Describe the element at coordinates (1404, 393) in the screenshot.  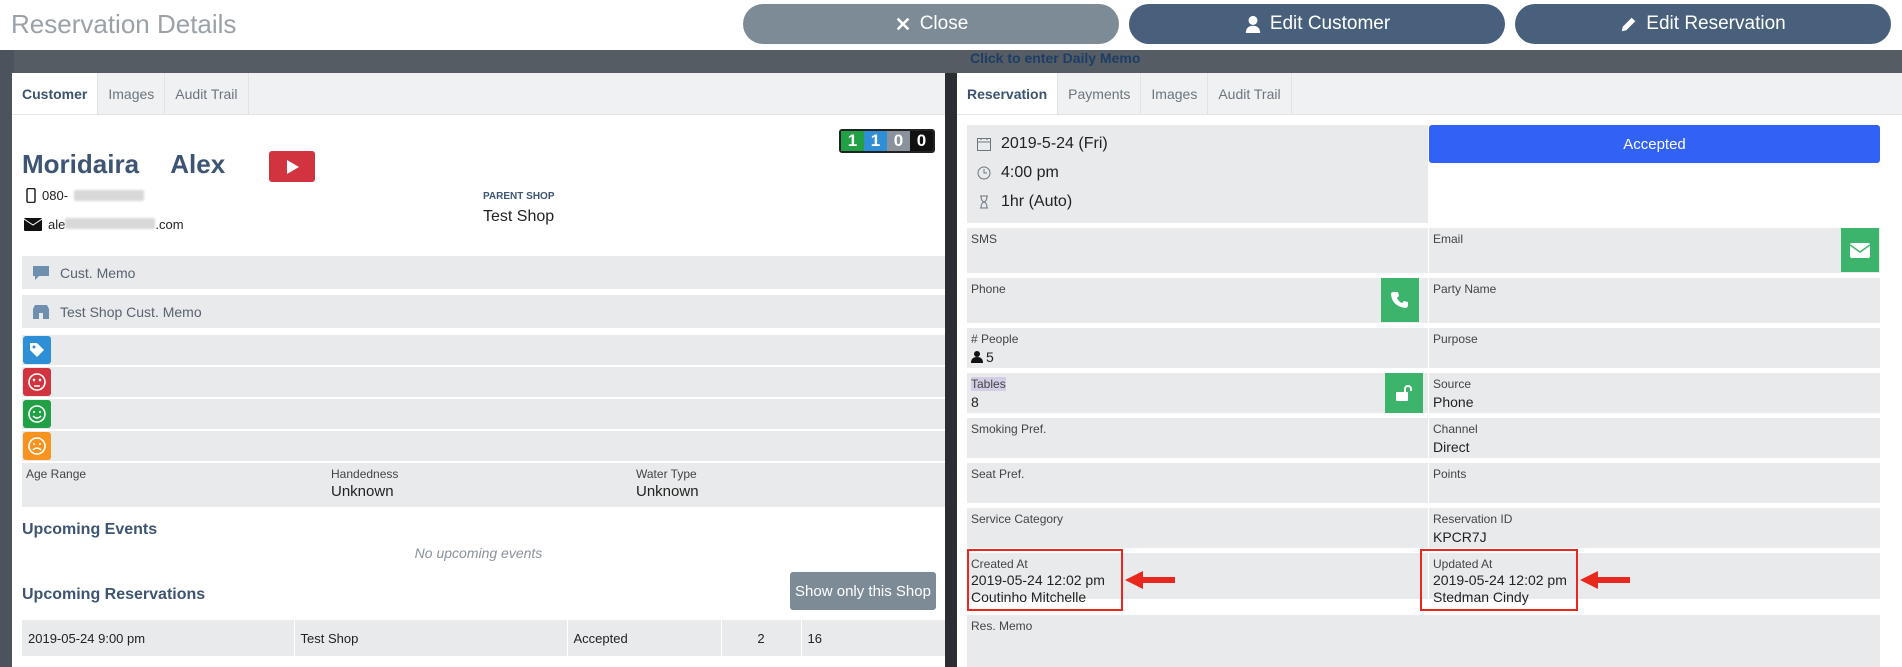
I see `unlock-table-button` at that location.